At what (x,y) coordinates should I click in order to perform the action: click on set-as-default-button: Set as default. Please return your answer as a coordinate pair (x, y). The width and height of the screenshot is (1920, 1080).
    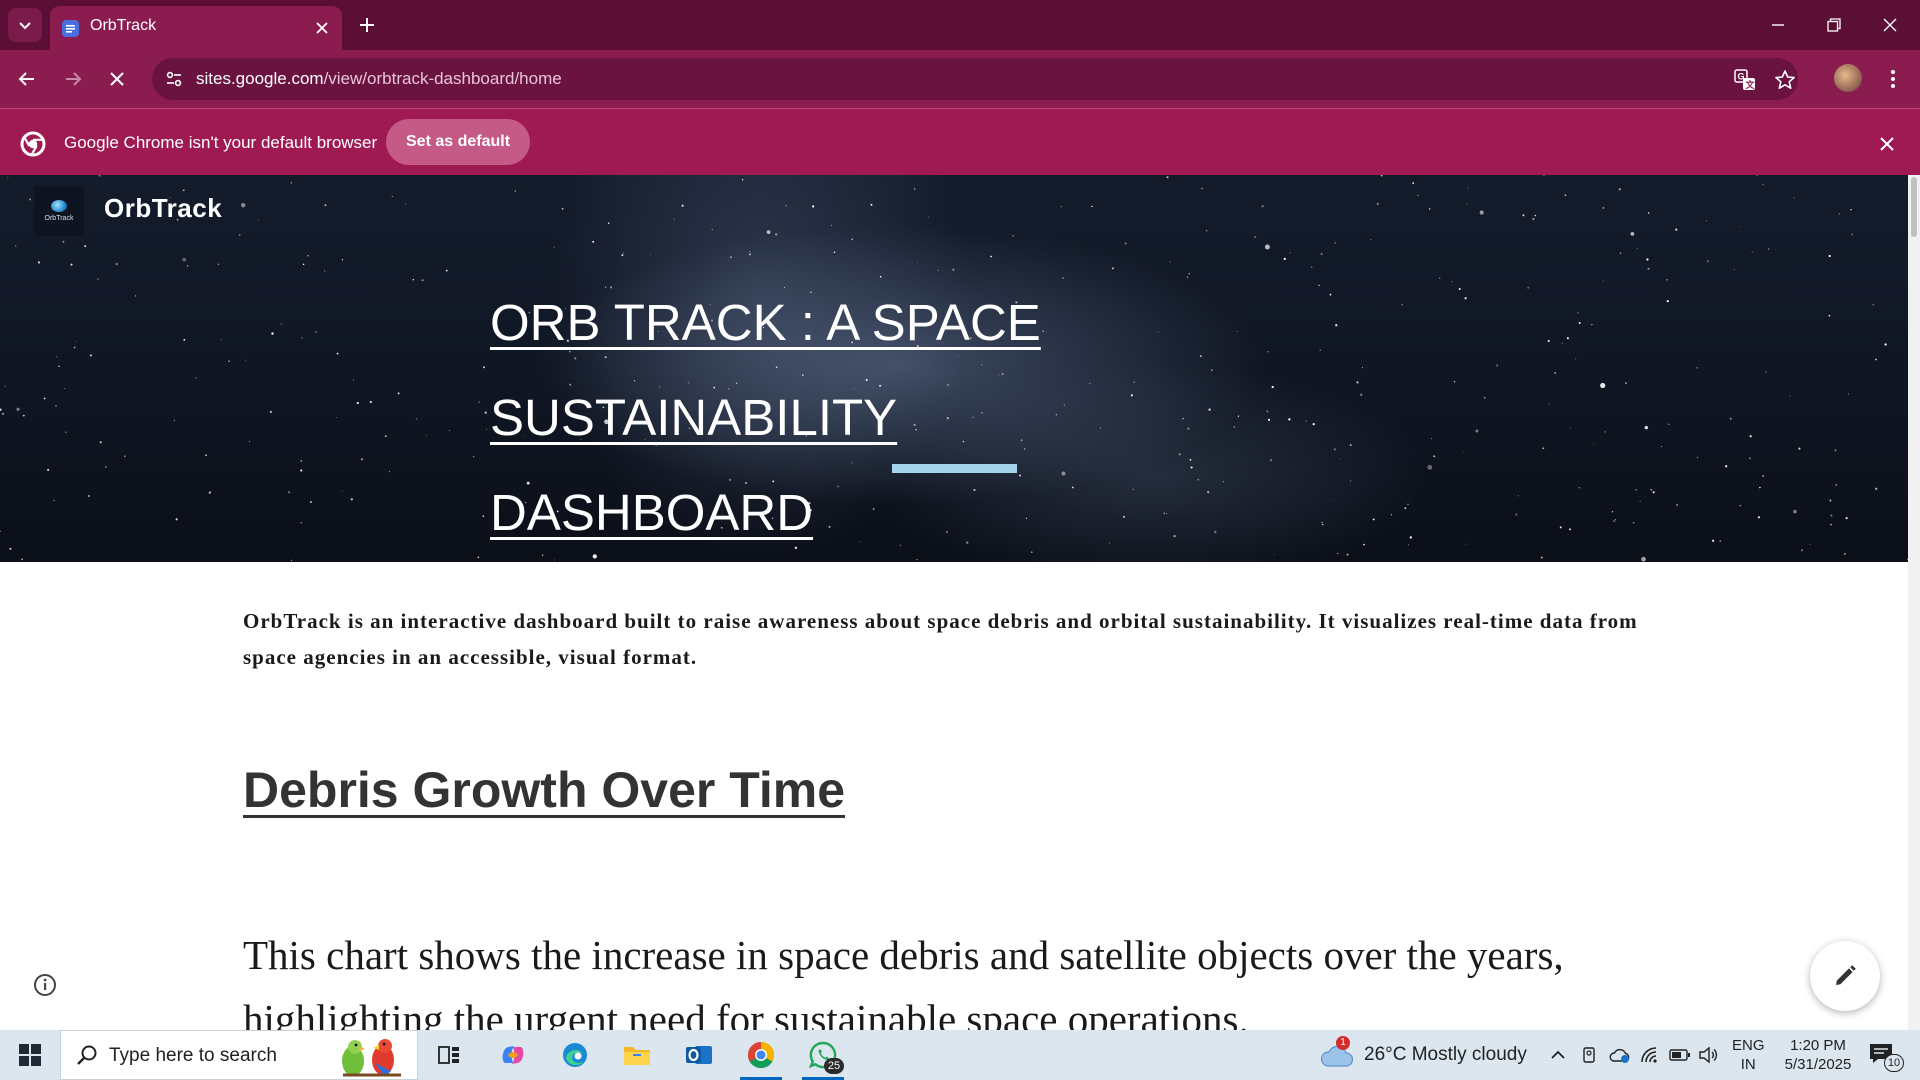
    Looking at the image, I should click on (458, 142).